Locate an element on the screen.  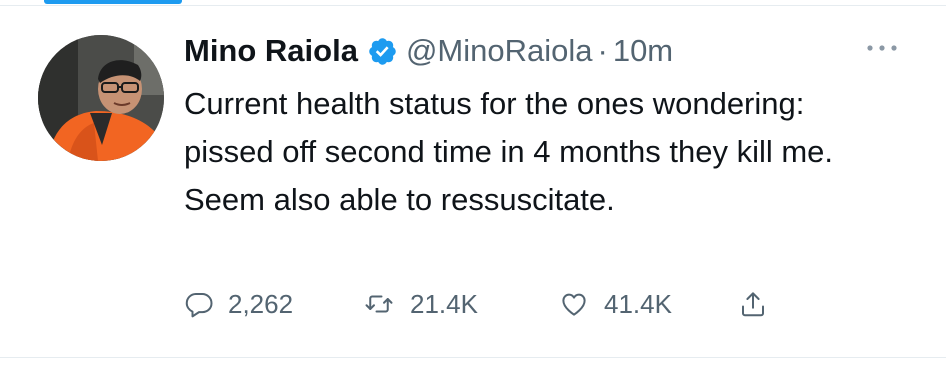
reply-count: 2,262 is located at coordinates (261, 303).